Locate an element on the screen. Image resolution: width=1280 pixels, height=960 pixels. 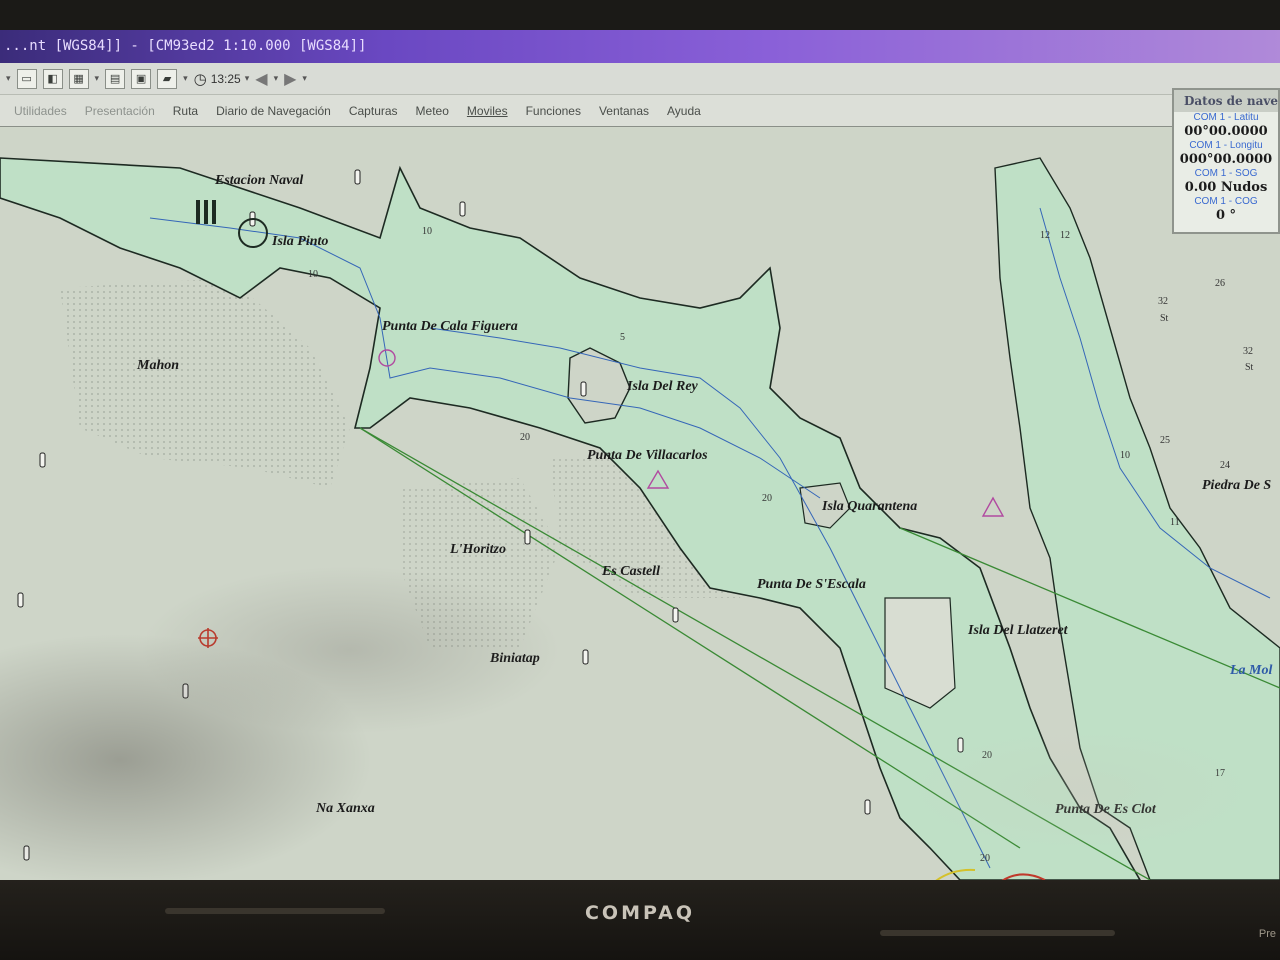
grid-icon: ▦ is located at coordinates (78, 78).